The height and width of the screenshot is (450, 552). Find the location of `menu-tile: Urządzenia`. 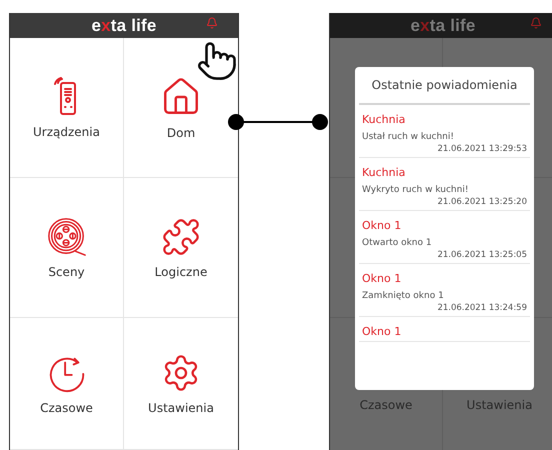

menu-tile: Urządzenia is located at coordinates (67, 108).